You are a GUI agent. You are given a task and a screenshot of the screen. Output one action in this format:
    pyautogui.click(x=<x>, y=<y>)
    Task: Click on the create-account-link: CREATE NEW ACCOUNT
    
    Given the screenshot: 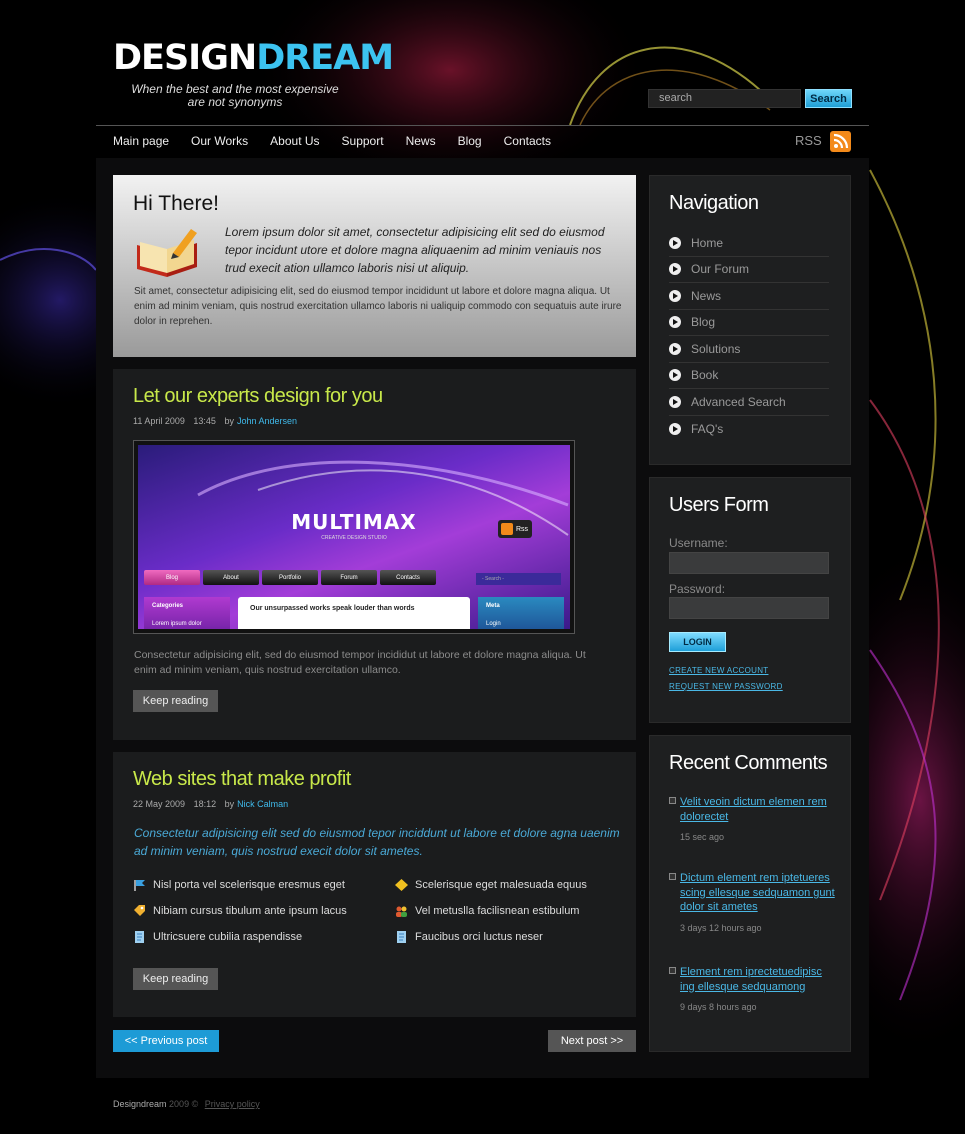 What is the action you would take?
    pyautogui.click(x=718, y=670)
    